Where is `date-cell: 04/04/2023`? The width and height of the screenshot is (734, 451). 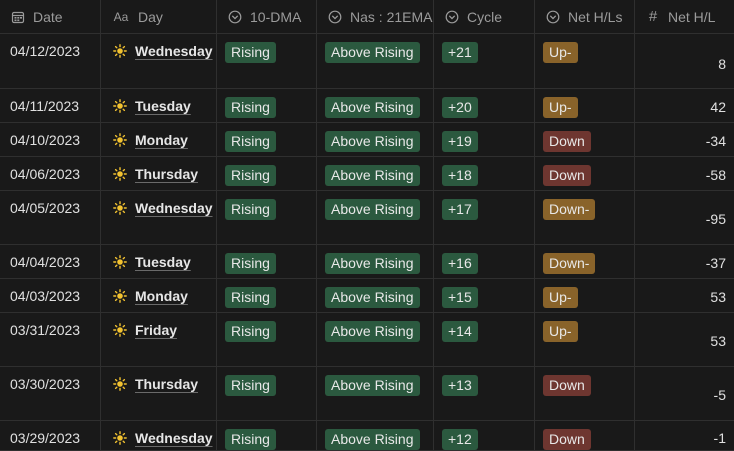
date-cell: 04/04/2023 is located at coordinates (50, 261).